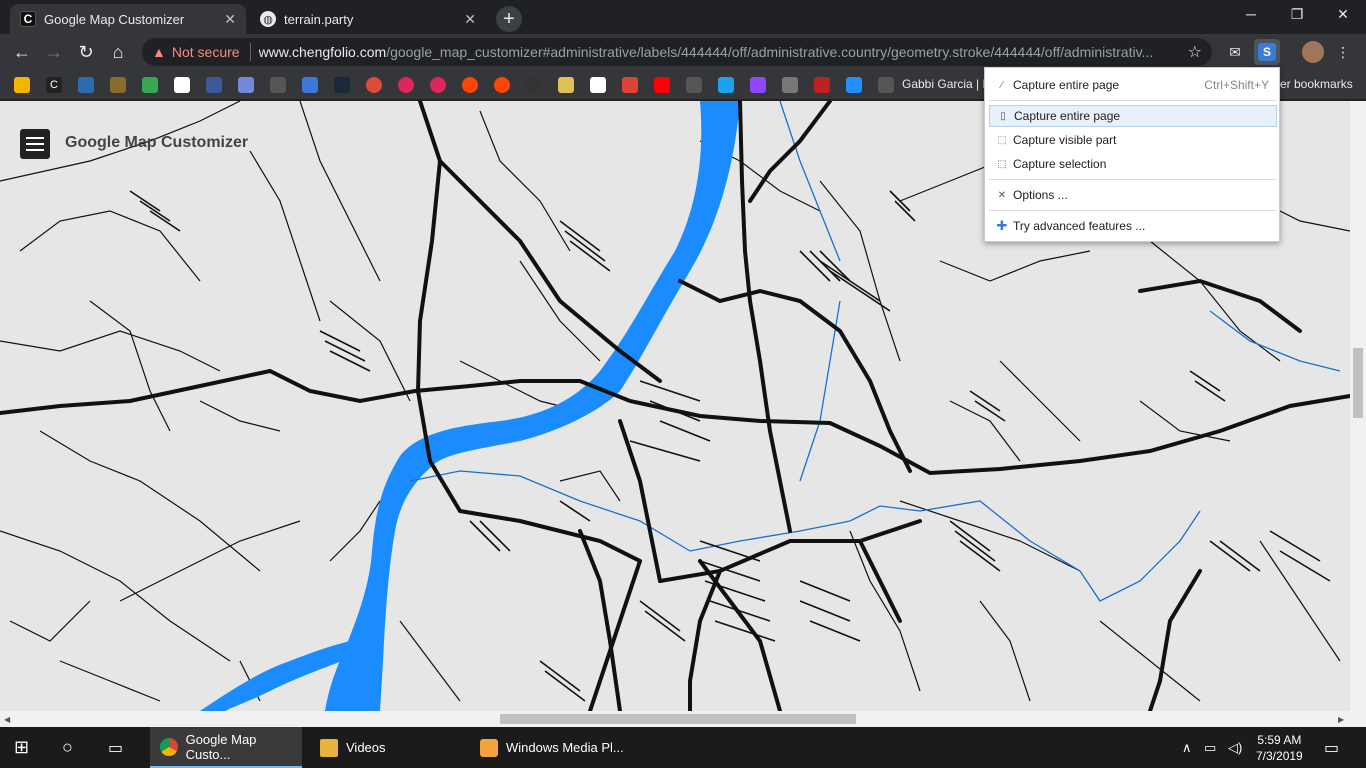  I want to click on bookmark-gabbi-garcia: Gabbi Garcia | M, so click(947, 84).